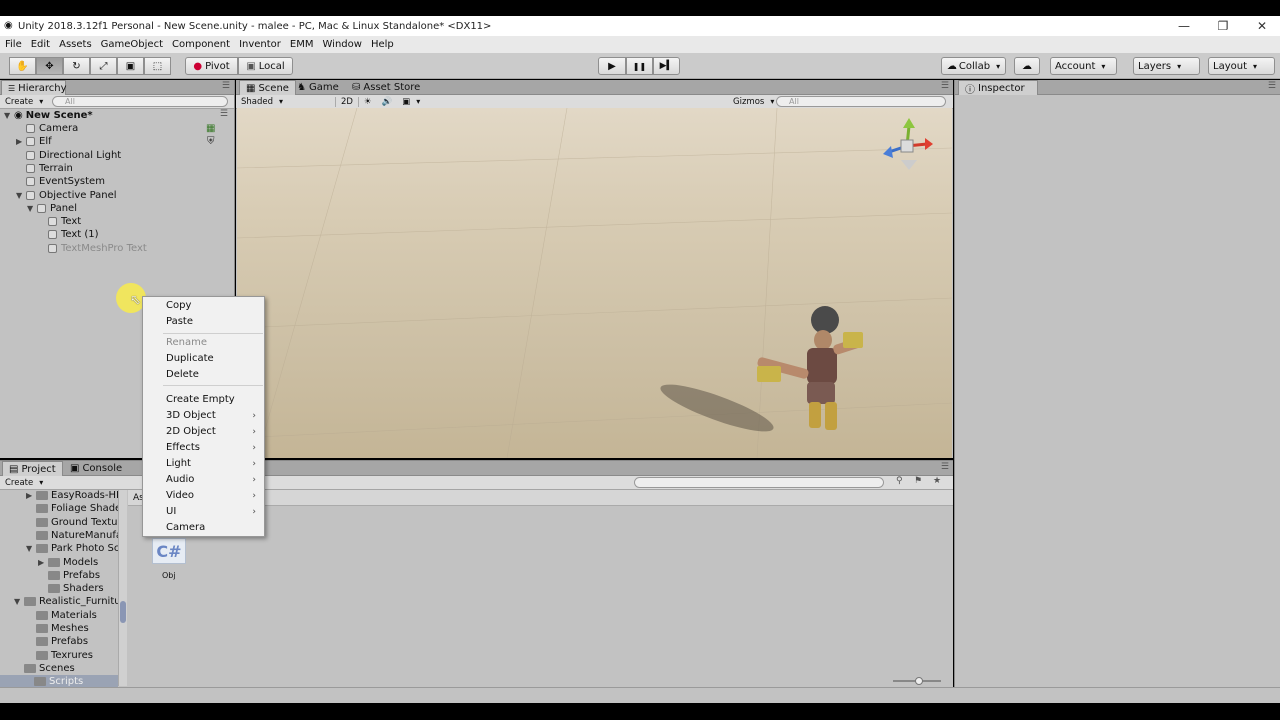  Describe the element at coordinates (60, 181) in the screenshot. I see `hierarchy-item: EventSystem` at that location.